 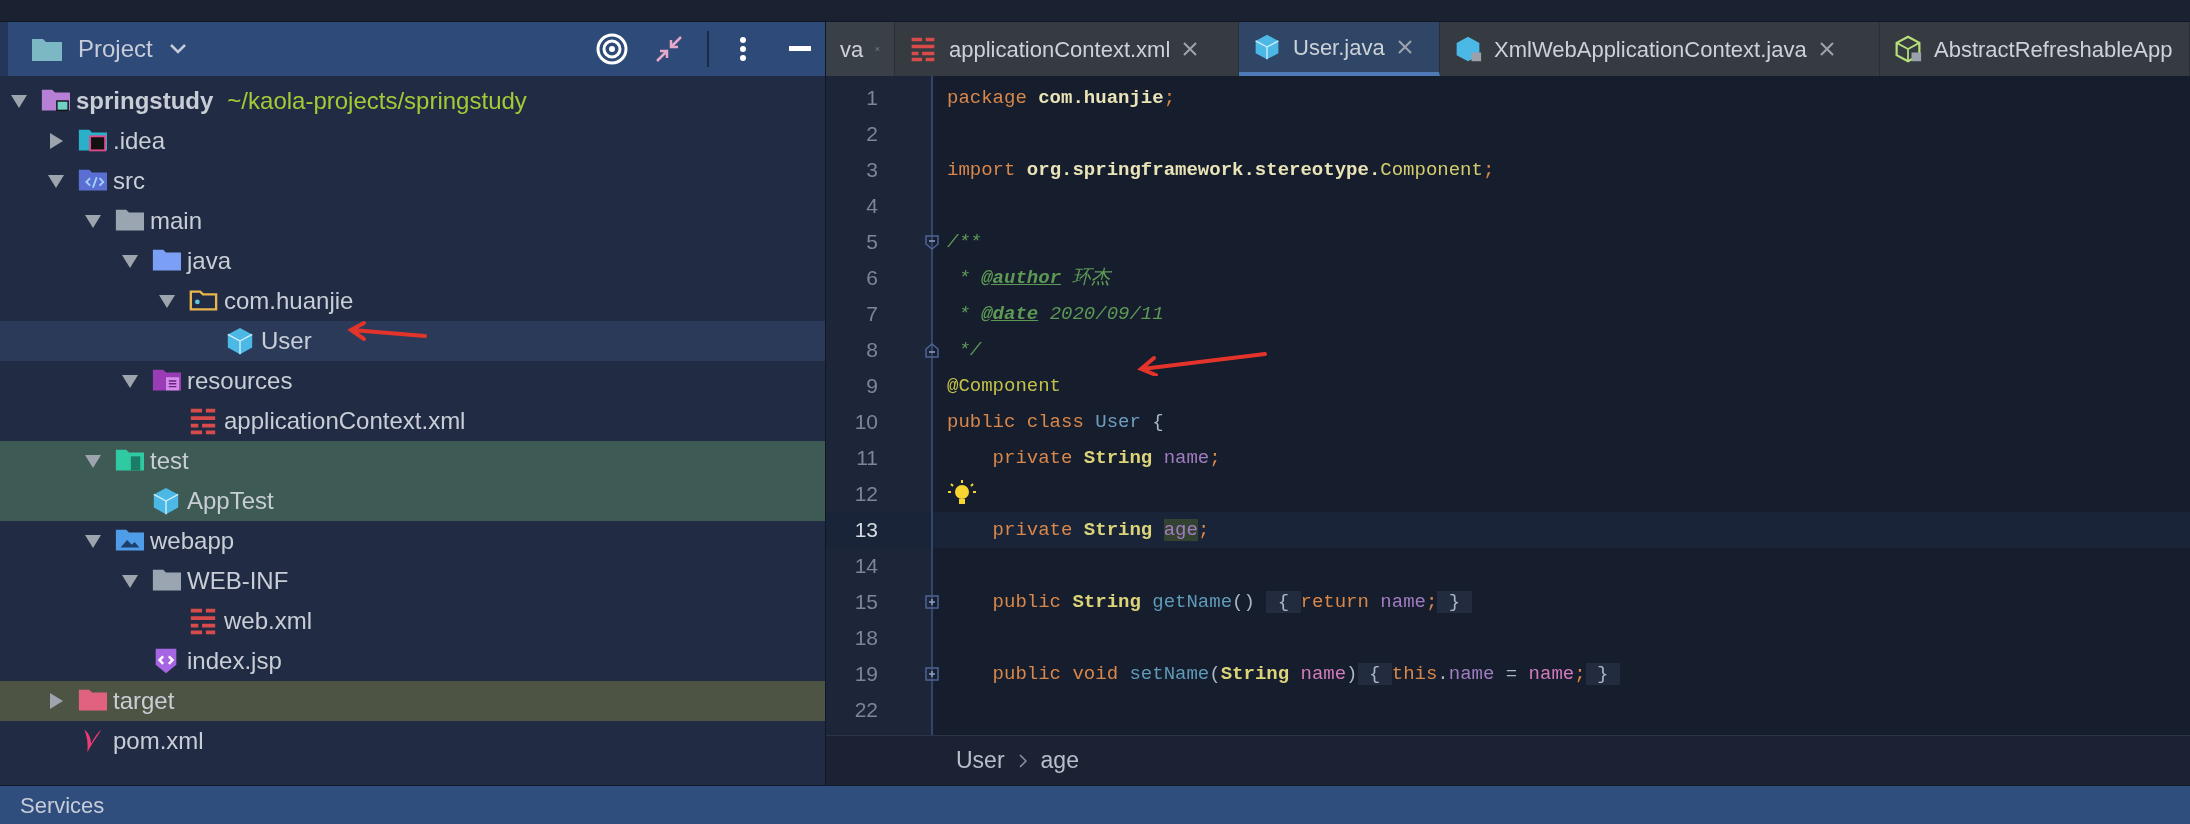 I want to click on tree-row: com.huanjie, so click(x=412, y=301).